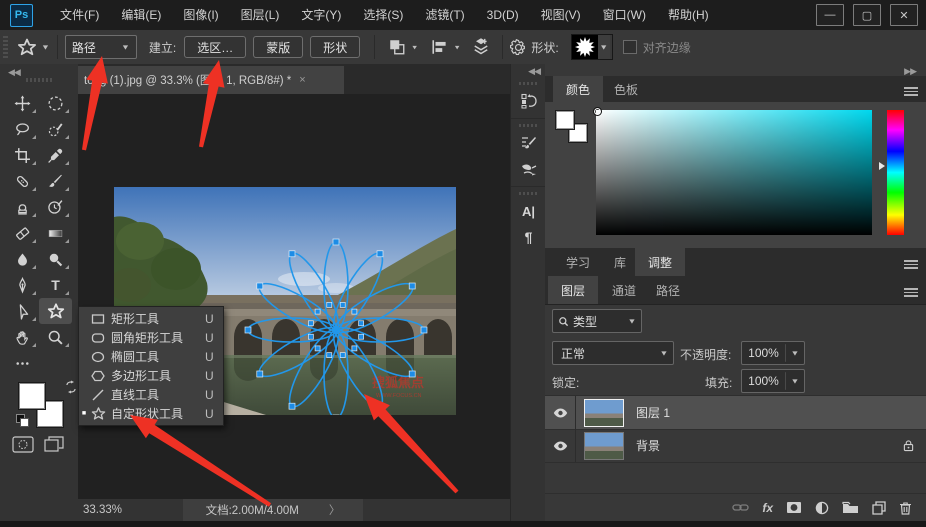  Describe the element at coordinates (591, 47) in the screenshot. I see `shape-picker: ▼` at that location.